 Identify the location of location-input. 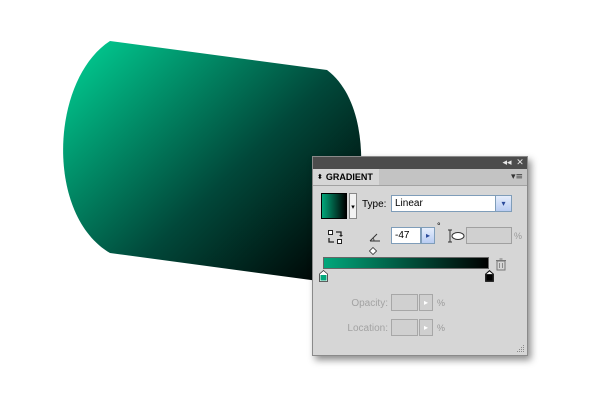
(404, 327).